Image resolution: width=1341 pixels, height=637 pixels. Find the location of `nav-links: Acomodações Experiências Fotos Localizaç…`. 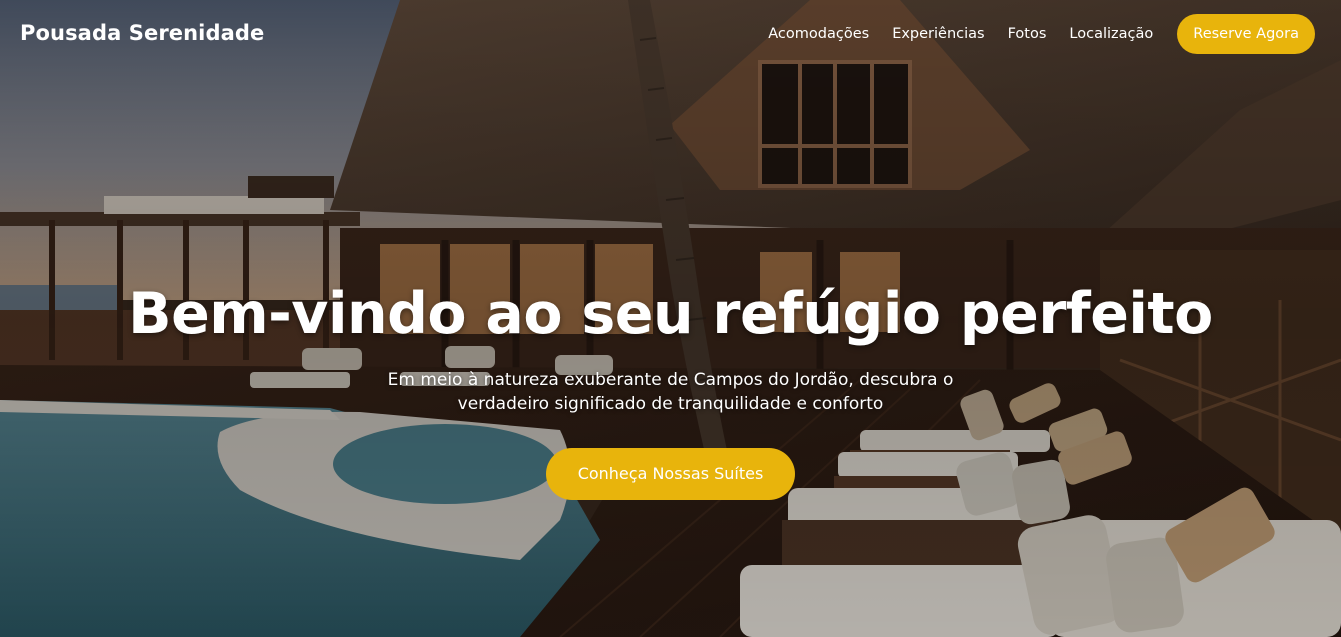

nav-links: Acomodações Experiências Fotos Localizaç… is located at coordinates (1041, 34).